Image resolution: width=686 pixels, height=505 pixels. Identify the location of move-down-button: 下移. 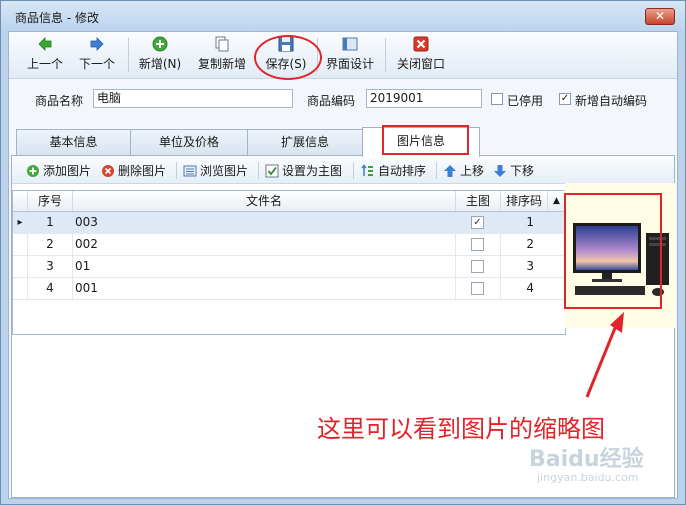
(513, 171).